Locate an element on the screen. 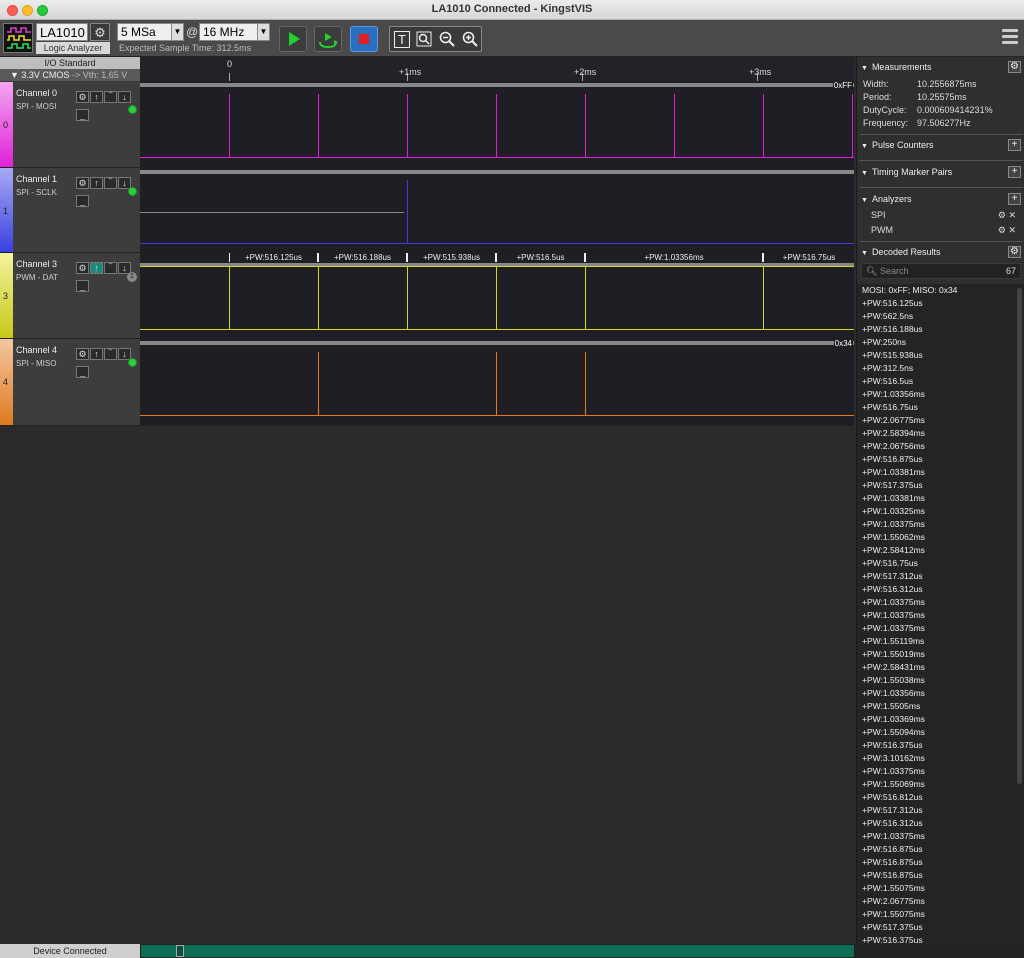 This screenshot has width=1024, height=958. decoded-result-item: +PW:1.03369ms is located at coordinates (940, 719).